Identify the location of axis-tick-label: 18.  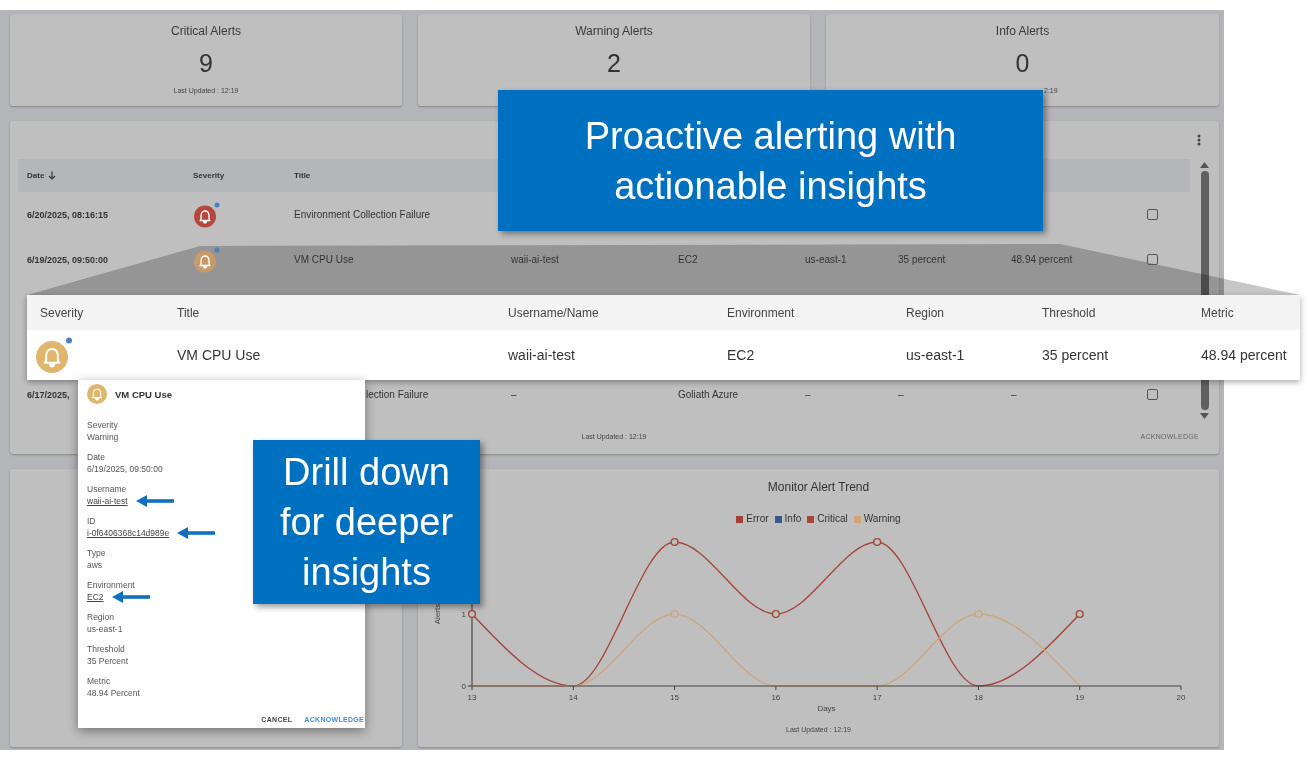
(978, 697).